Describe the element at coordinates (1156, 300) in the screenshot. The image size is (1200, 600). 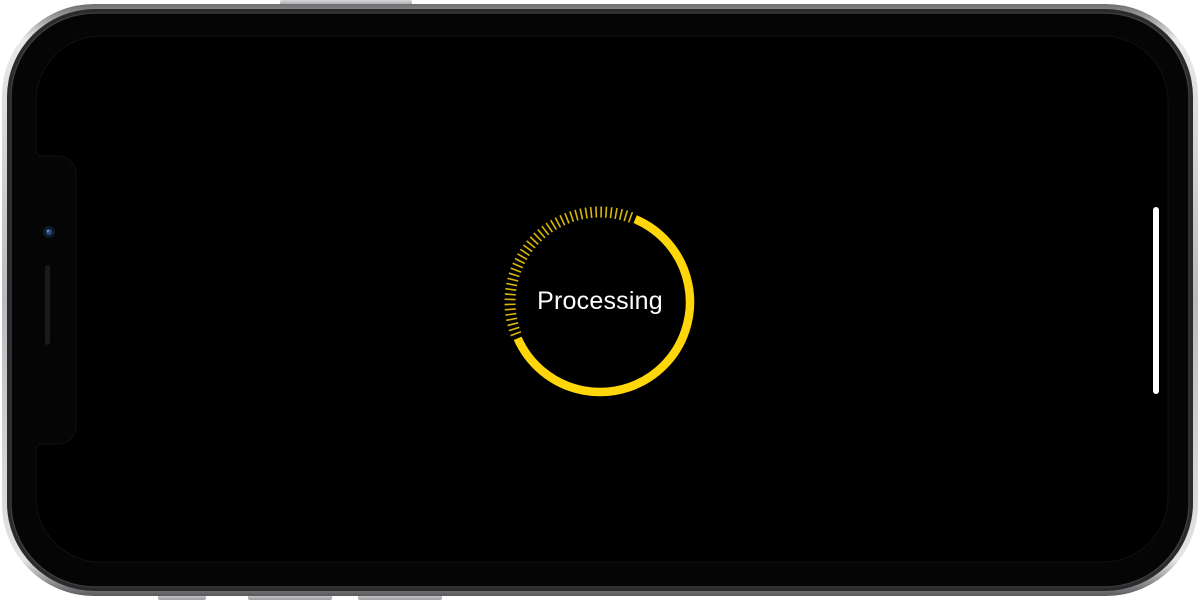
I see `home-indicator` at that location.